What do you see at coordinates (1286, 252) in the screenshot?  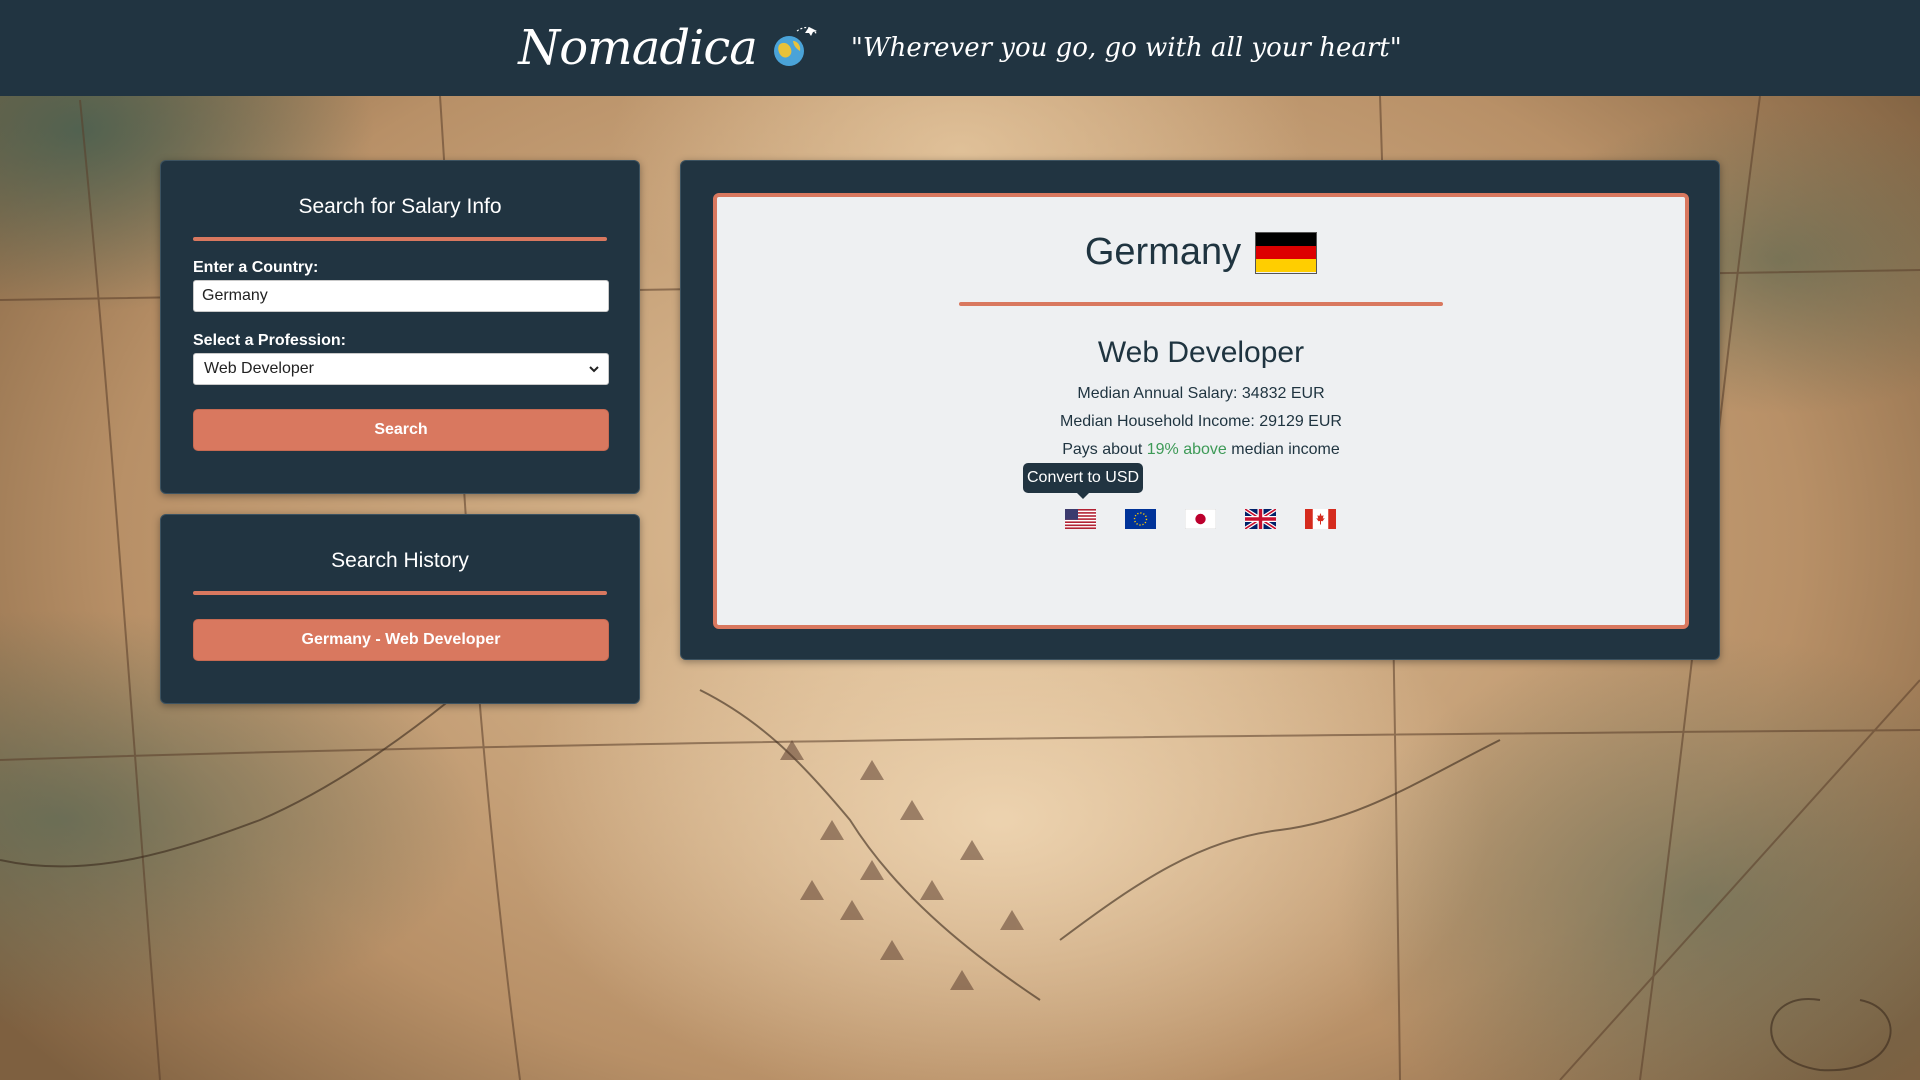 I see `germany-flag-icon` at bounding box center [1286, 252].